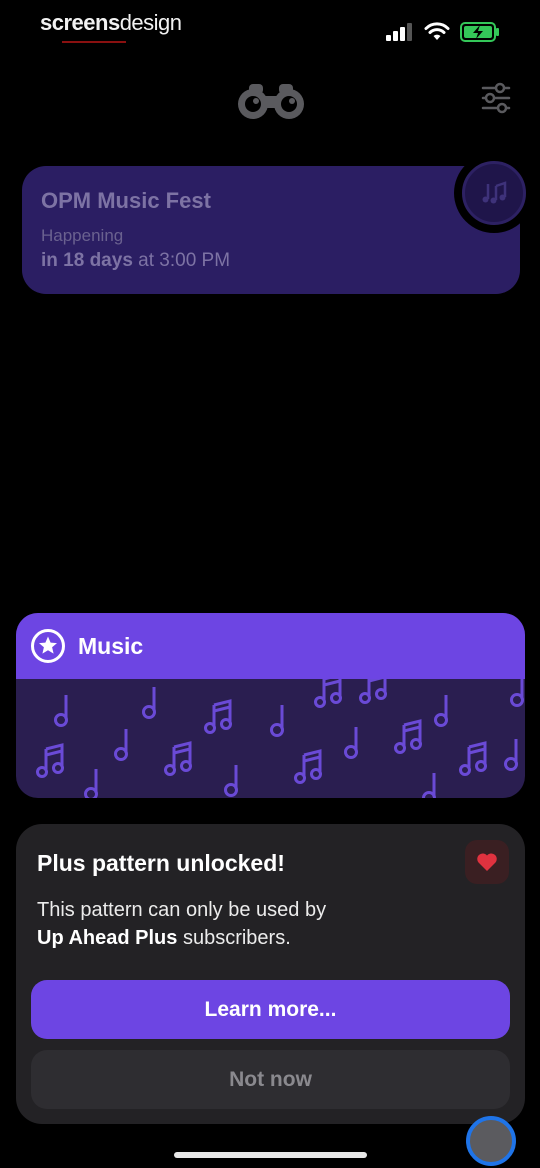 This screenshot has height=1168, width=540. I want to click on sheet-body-rest: subscribers., so click(234, 938).